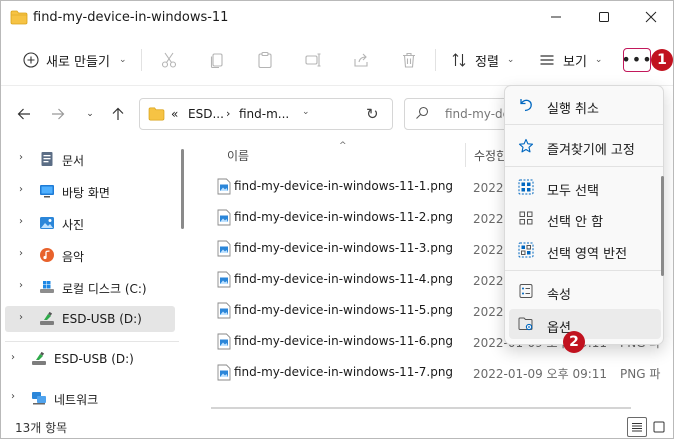  I want to click on forward-button, so click(58, 114).